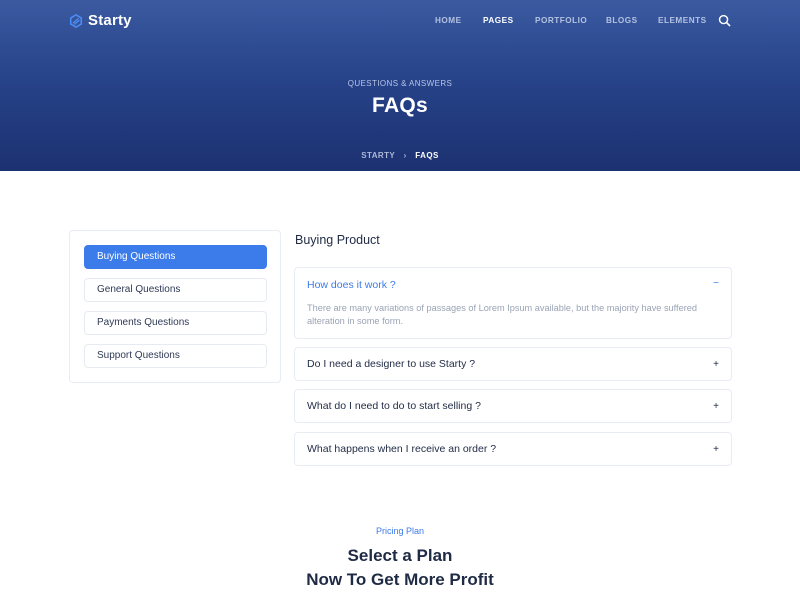 This screenshot has height=600, width=800. Describe the element at coordinates (427, 155) in the screenshot. I see `breadcrumb-current: FAQS` at that location.